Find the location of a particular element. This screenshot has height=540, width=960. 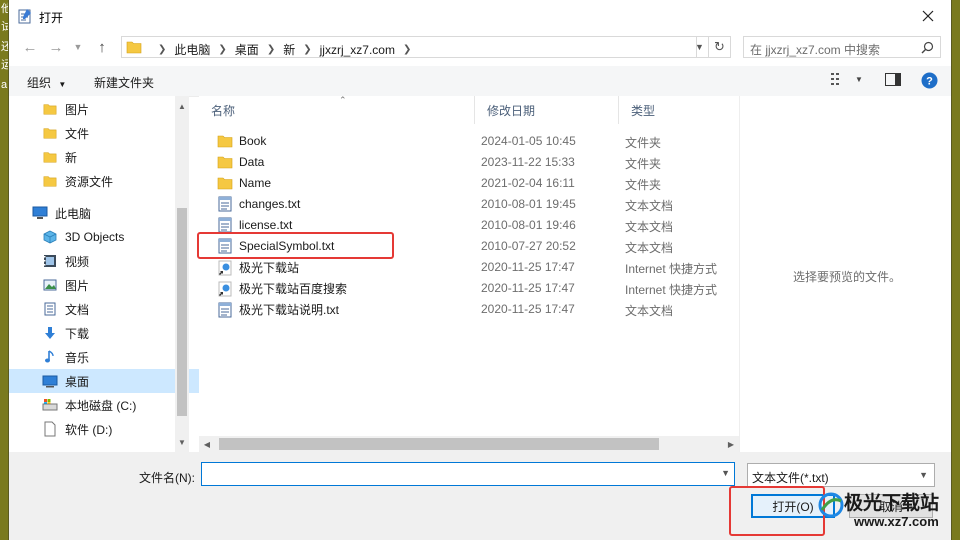

title-bar: 打开 is located at coordinates (480, 16).